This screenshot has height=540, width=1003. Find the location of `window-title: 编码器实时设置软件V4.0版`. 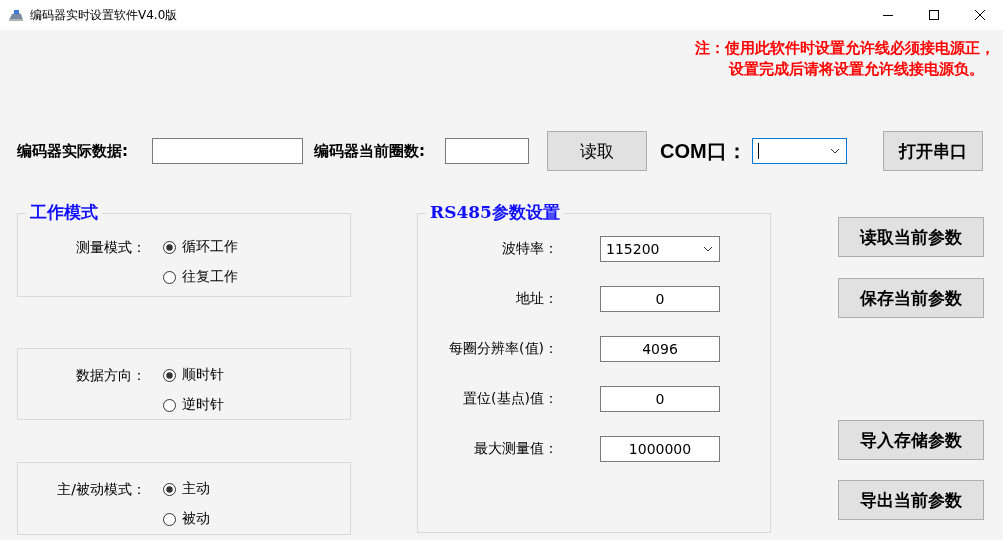

window-title: 编码器实时设置软件V4.0版 is located at coordinates (104, 15).